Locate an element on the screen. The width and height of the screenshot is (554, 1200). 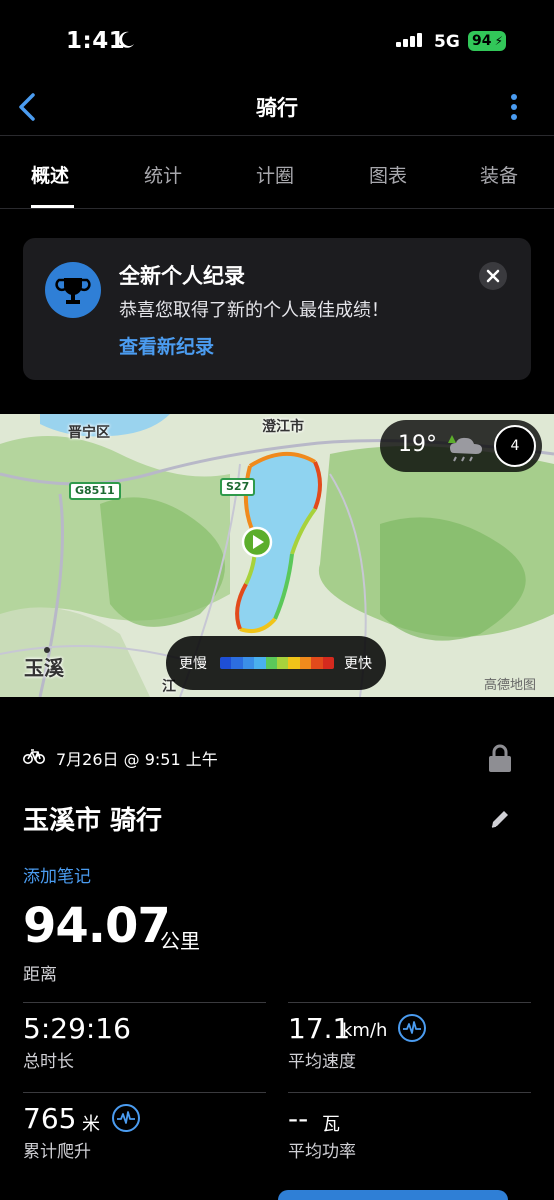
signal-icon is located at coordinates (409, 40).